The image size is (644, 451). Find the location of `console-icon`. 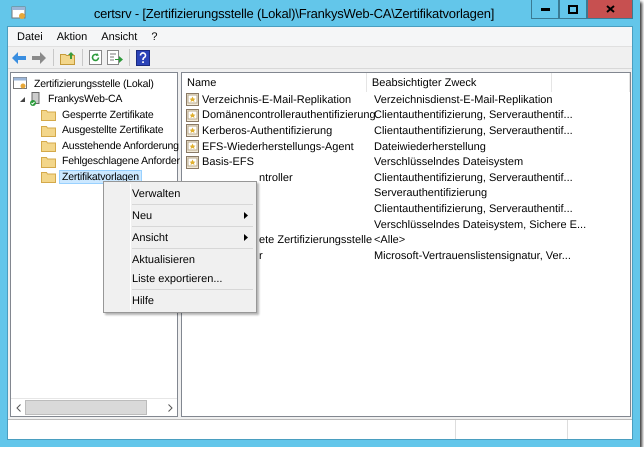

console-icon is located at coordinates (20, 83).